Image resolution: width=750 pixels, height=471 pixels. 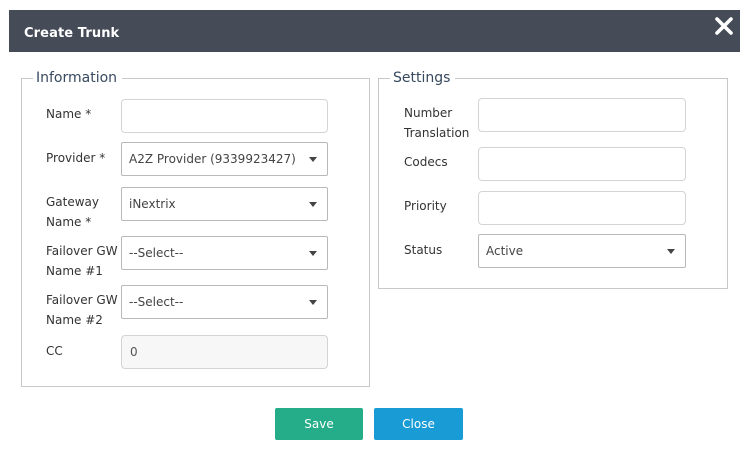 I want to click on close-icon, so click(x=724, y=26).